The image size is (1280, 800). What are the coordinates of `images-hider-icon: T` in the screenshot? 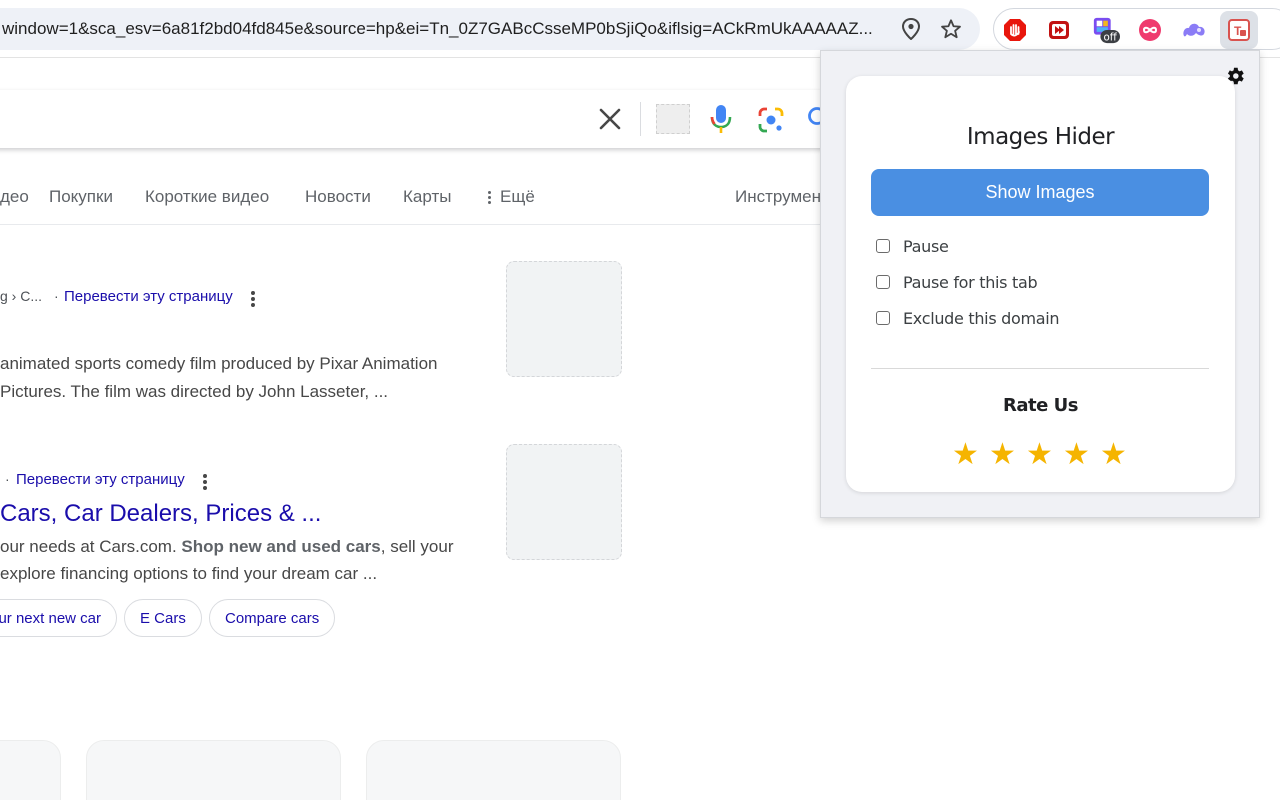 It's located at (1239, 30).